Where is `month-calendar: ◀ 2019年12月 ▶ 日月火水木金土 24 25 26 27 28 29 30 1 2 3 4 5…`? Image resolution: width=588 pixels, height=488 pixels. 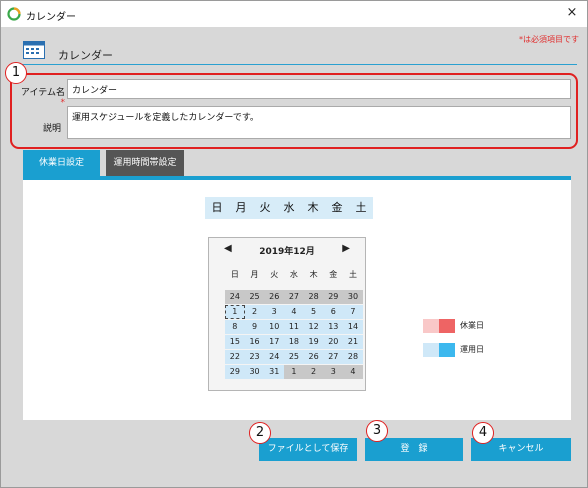
month-calendar: ◀ 2019年12月 ▶ 日月火水木金土 24 25 26 27 28 29 30 1 2 3 4 5… is located at coordinates (287, 314).